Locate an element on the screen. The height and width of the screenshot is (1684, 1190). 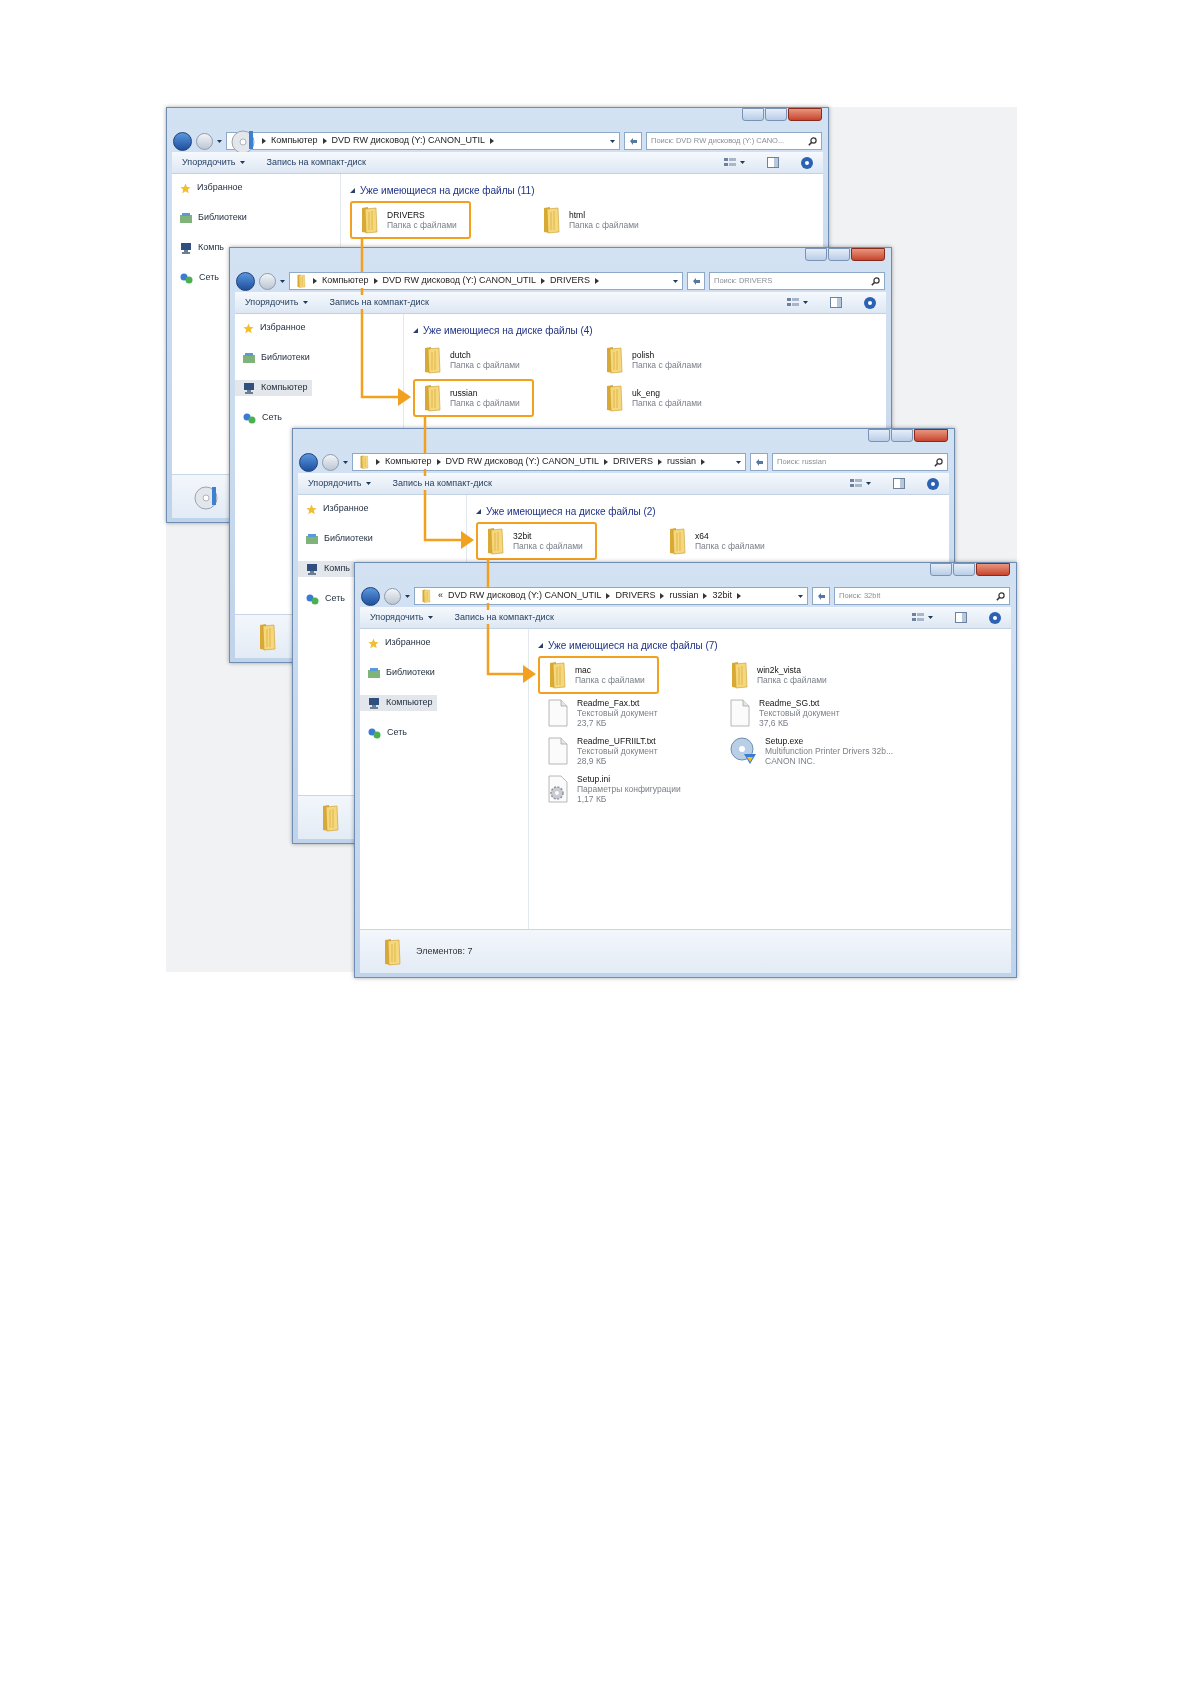
file-item: Readme_Fax.txt Текстовый документ 23,7 КБ is located at coordinates (602, 713).